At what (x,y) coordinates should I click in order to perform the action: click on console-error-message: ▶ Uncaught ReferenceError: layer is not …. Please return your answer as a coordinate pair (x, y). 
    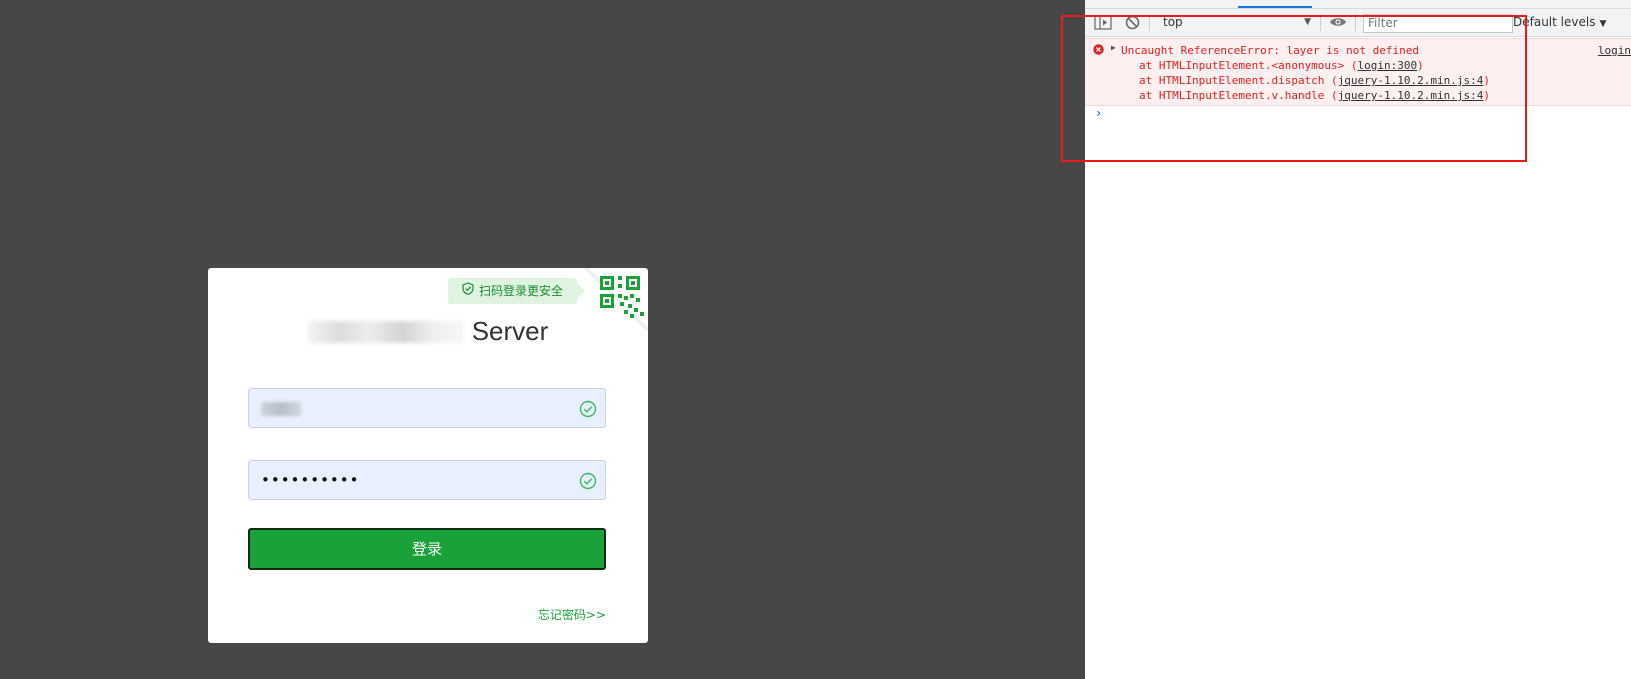
    Looking at the image, I should click on (1358, 72).